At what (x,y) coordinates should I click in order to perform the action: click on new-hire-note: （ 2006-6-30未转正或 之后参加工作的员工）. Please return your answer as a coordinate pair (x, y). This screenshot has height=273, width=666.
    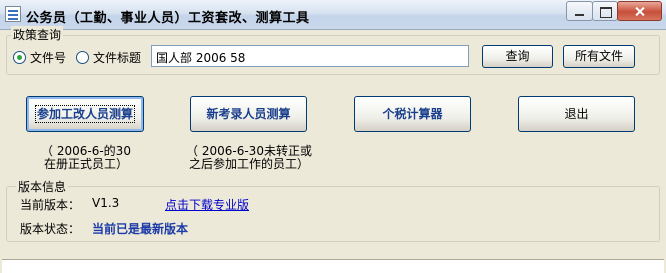
    Looking at the image, I should click on (249, 158).